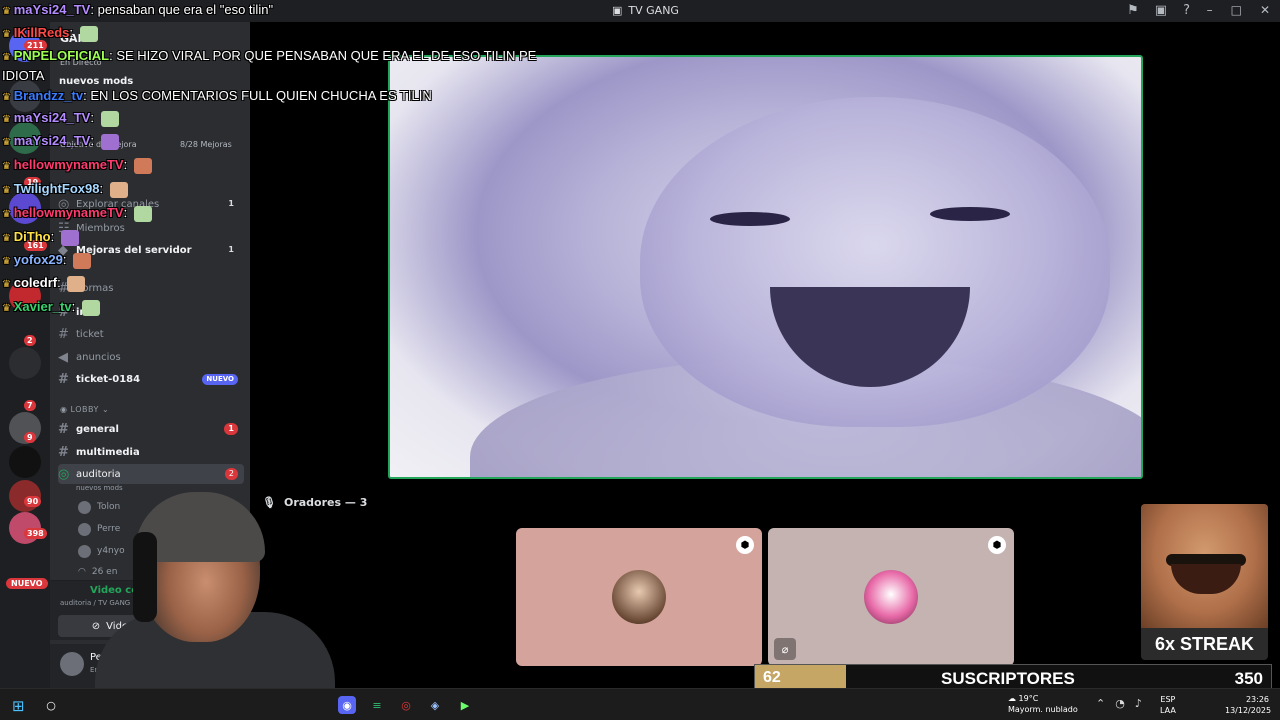 The width and height of the screenshot is (1280, 720). I want to click on voice-channel-auditoria: ◎ auditoria 2, so click(151, 474).